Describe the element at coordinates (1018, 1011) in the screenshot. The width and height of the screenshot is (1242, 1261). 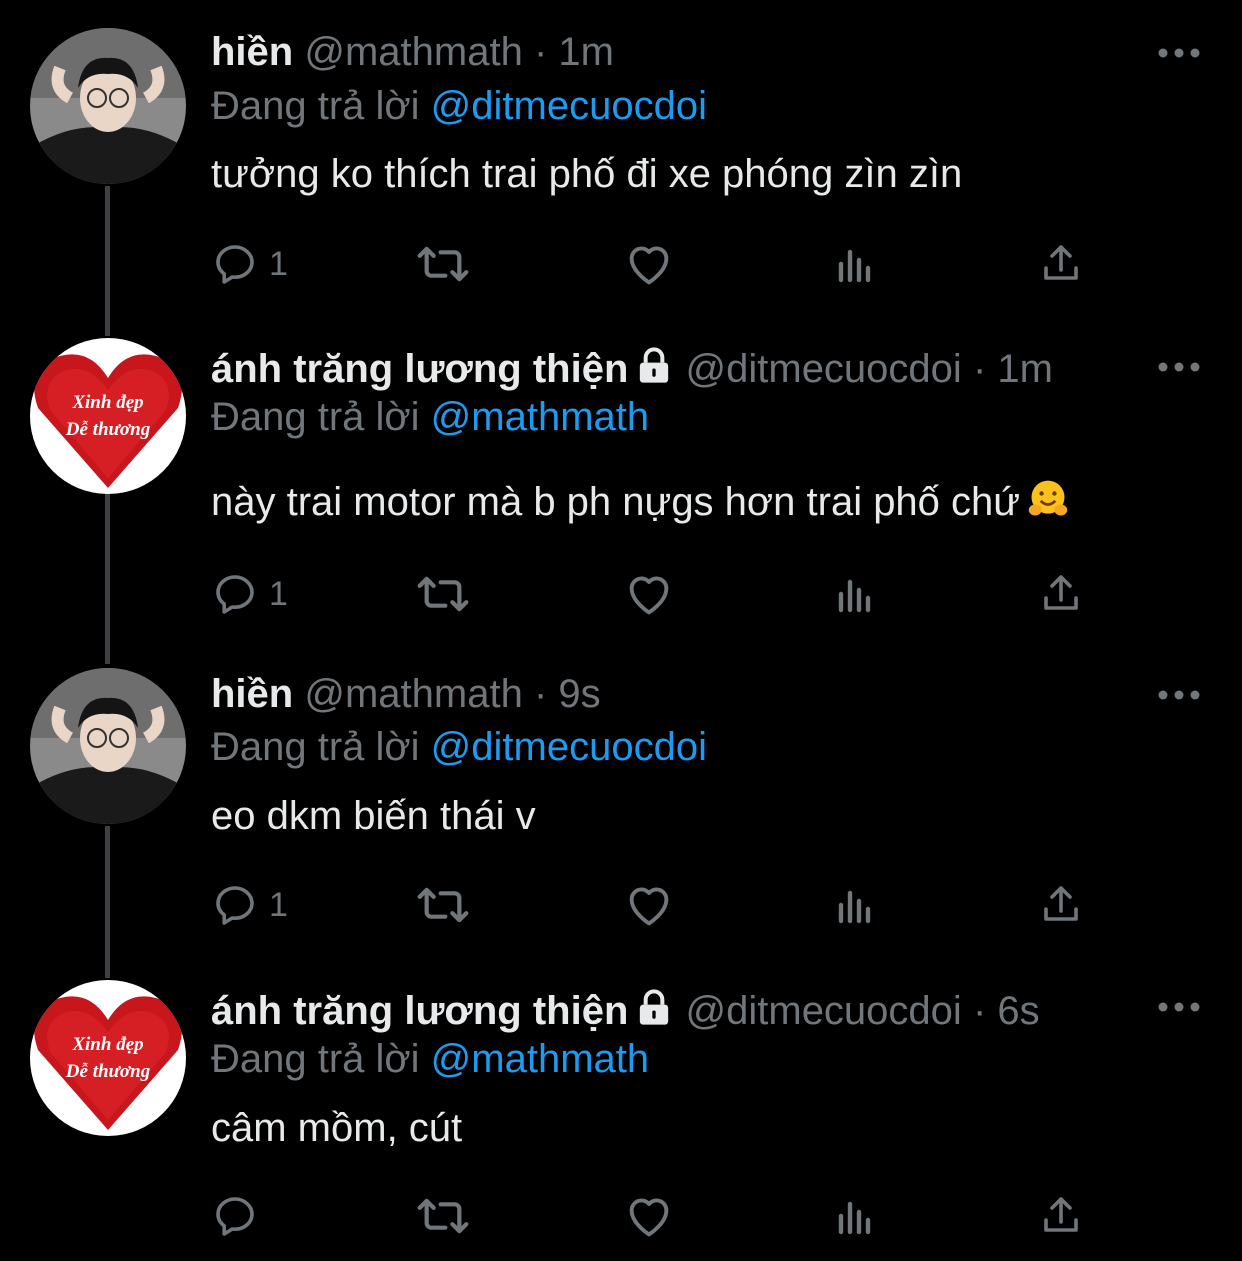
I see `timestamp: 6s` at that location.